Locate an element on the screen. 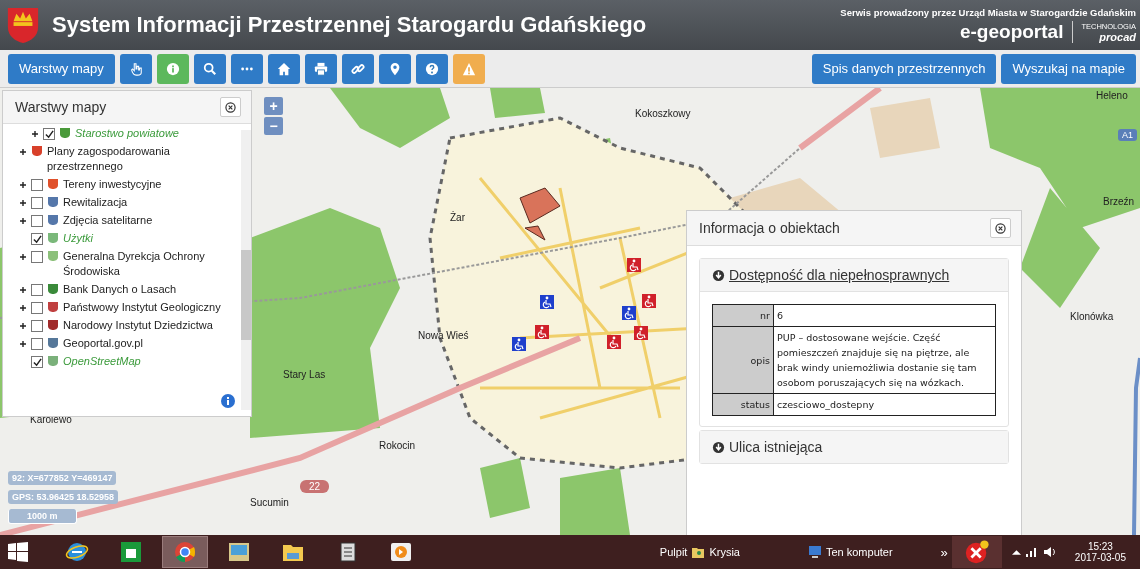 This screenshot has width=1140, height=569. layers-button: Warstwy mapy is located at coordinates (61, 68).